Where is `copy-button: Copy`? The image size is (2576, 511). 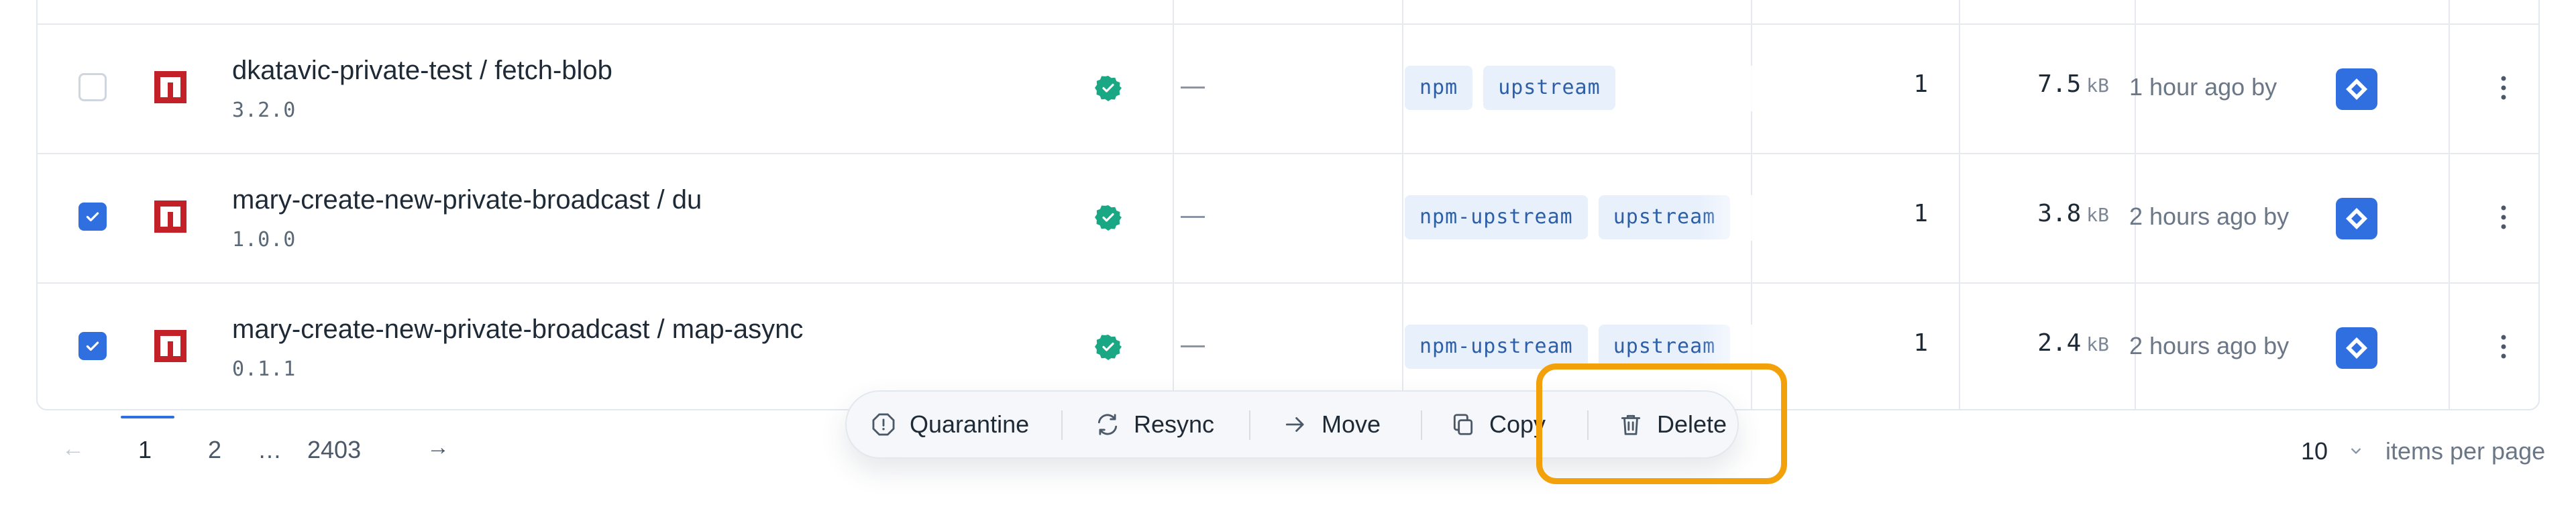
copy-button: Copy is located at coordinates (1498, 424).